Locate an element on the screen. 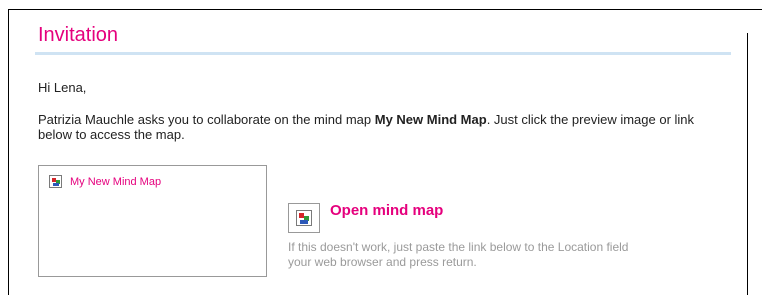 This screenshot has height=296, width=766. greeting-text: Hi Lena, is located at coordinates (62, 87).